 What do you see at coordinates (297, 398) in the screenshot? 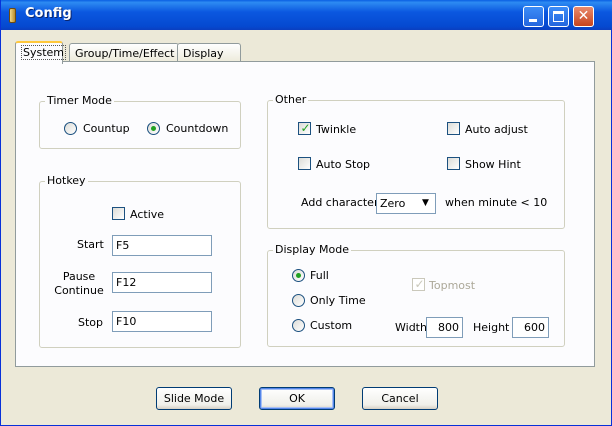
I see `ok-button: OK` at bounding box center [297, 398].